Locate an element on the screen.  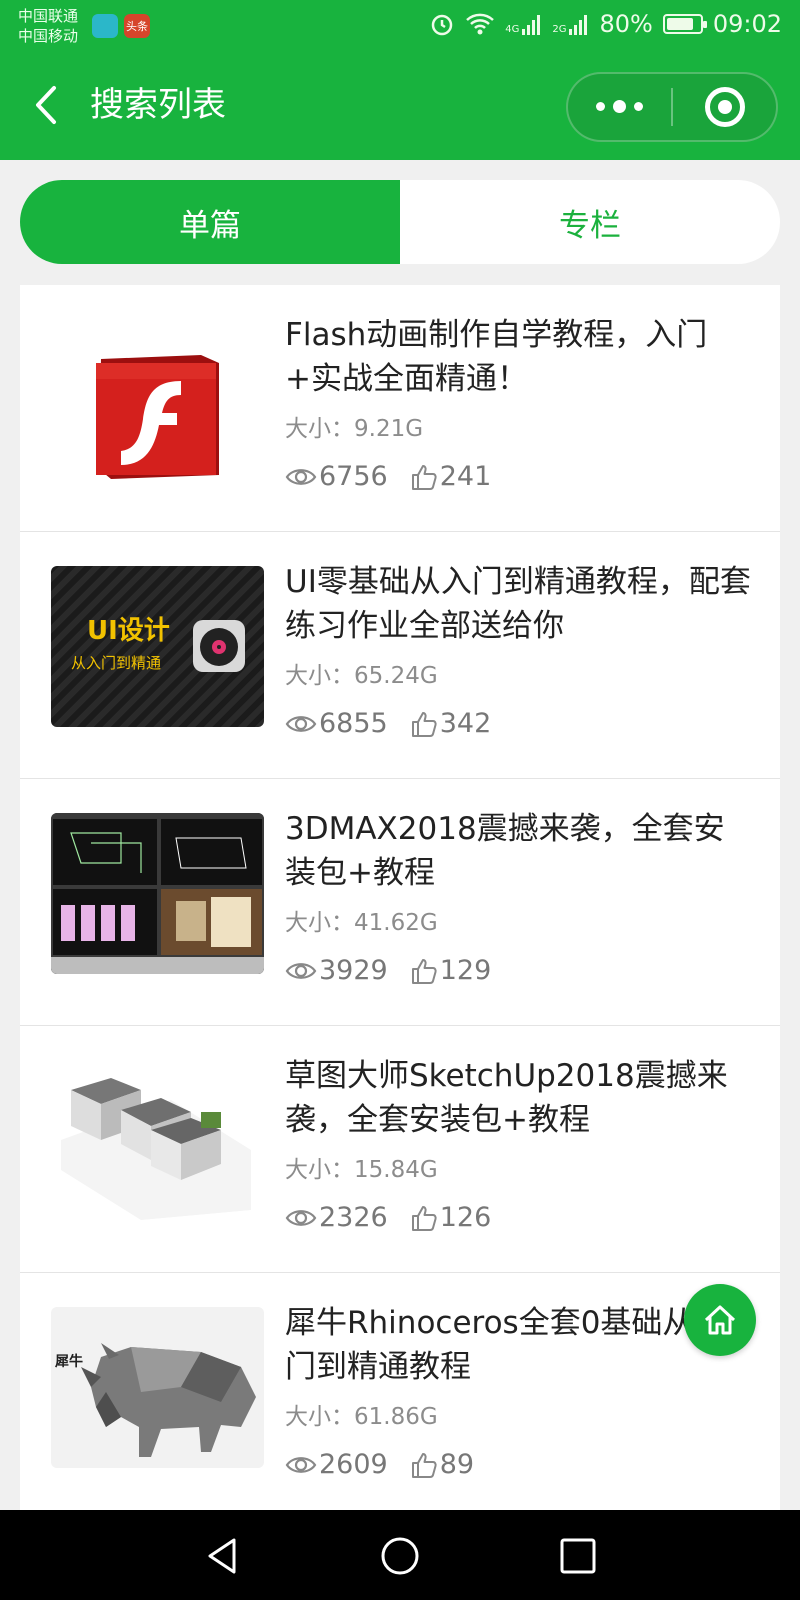
recents-square-icon is located at coordinates (578, 1556).